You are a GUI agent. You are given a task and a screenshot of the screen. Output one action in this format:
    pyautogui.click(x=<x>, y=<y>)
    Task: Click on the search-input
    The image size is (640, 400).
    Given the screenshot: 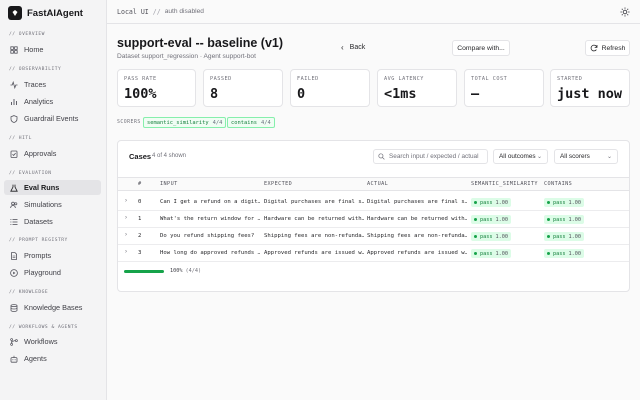 What is the action you would take?
    pyautogui.click(x=438, y=156)
    